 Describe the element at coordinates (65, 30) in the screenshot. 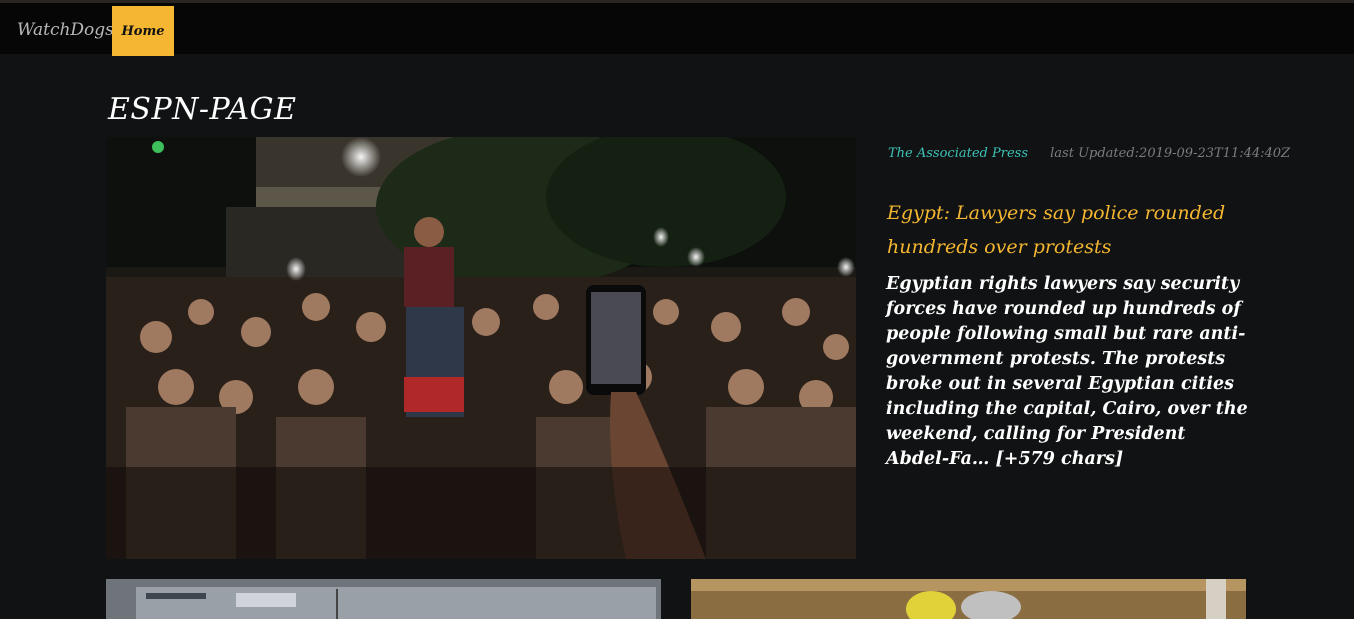

I see `brand-logo: WatchDogs` at that location.